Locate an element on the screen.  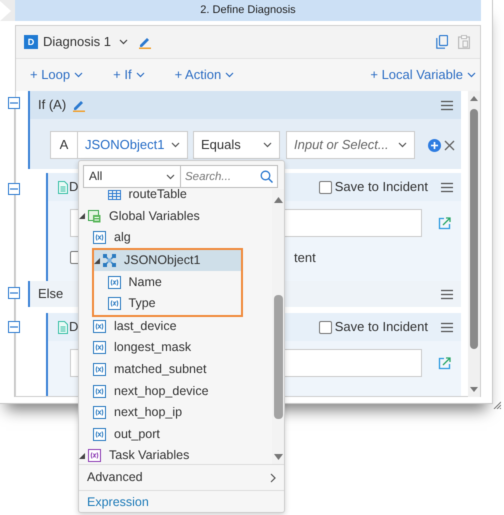
close-icon is located at coordinates (449, 145).